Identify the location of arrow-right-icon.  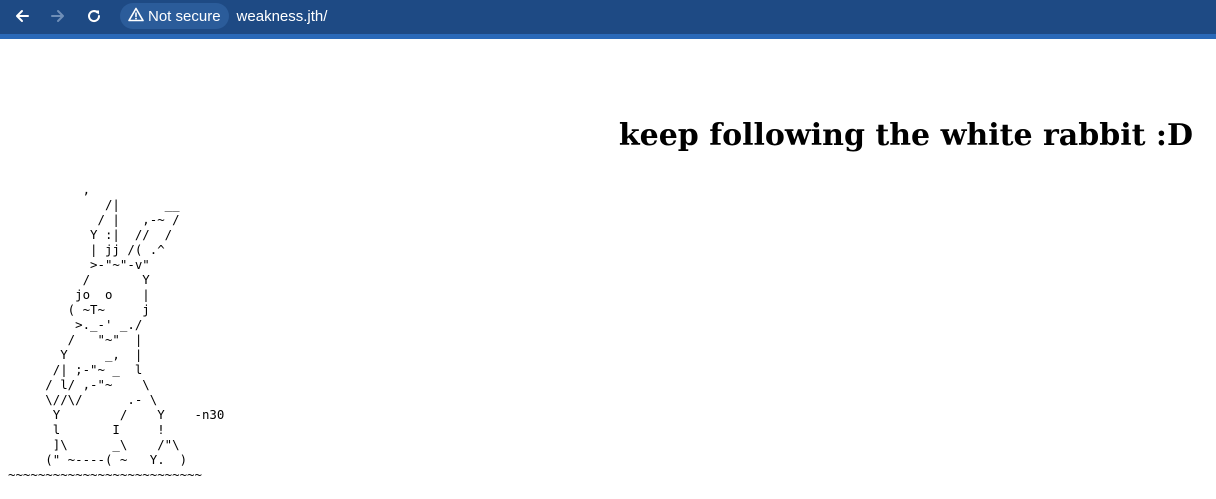
(58, 16).